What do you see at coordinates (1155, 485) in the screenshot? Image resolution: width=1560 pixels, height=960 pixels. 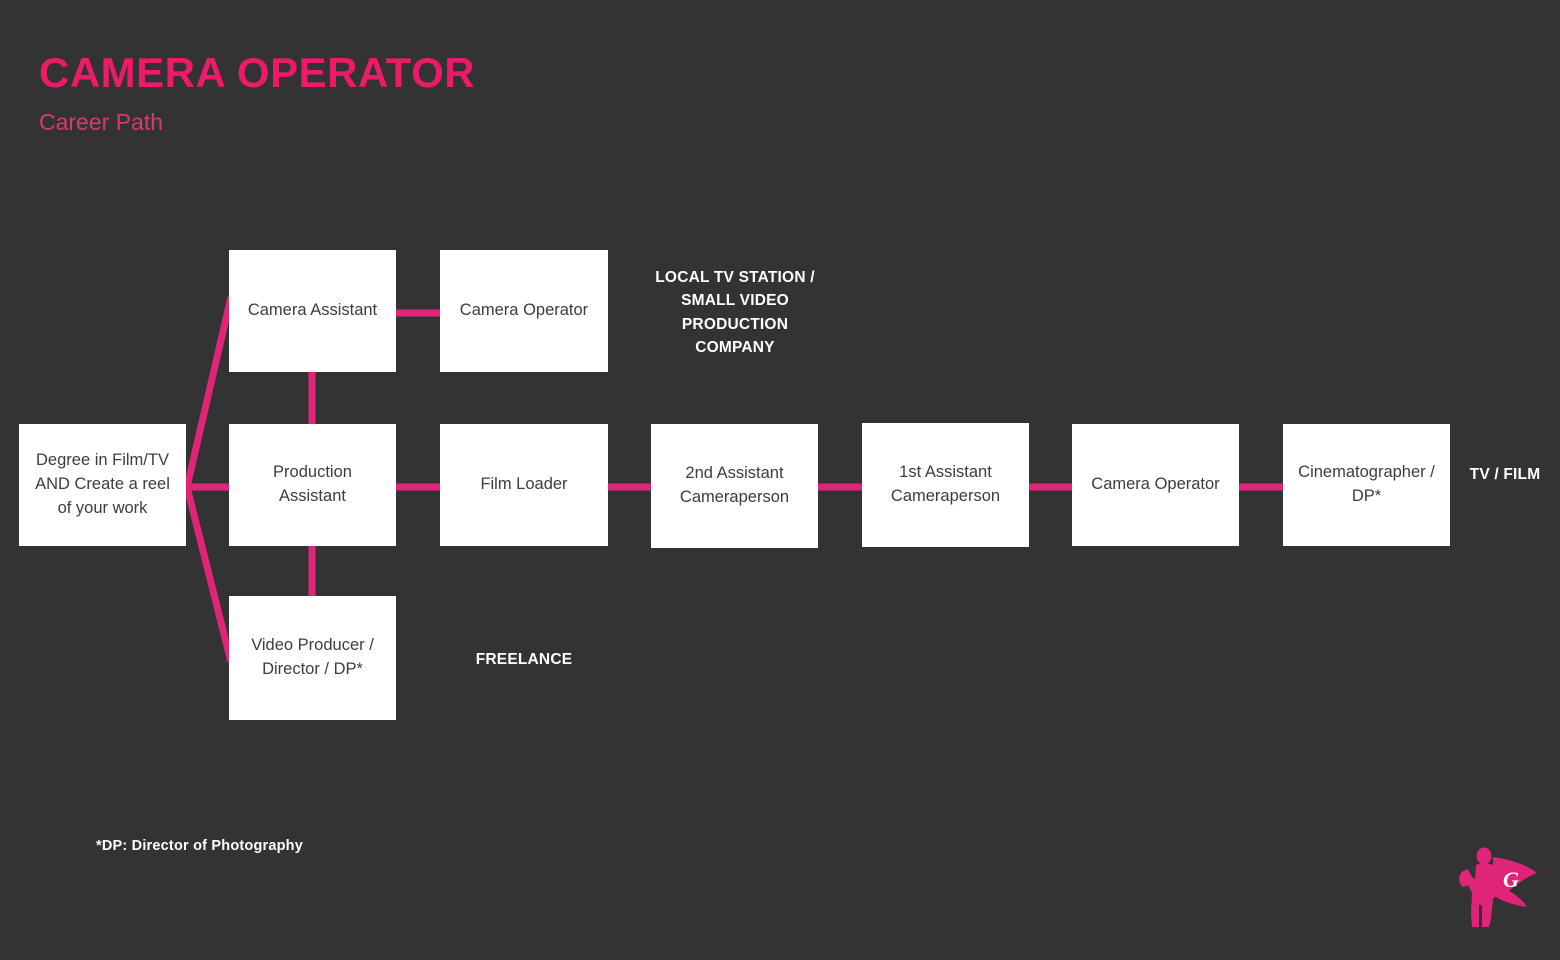 I see `node-camera-operator-main: Camera Operator` at bounding box center [1155, 485].